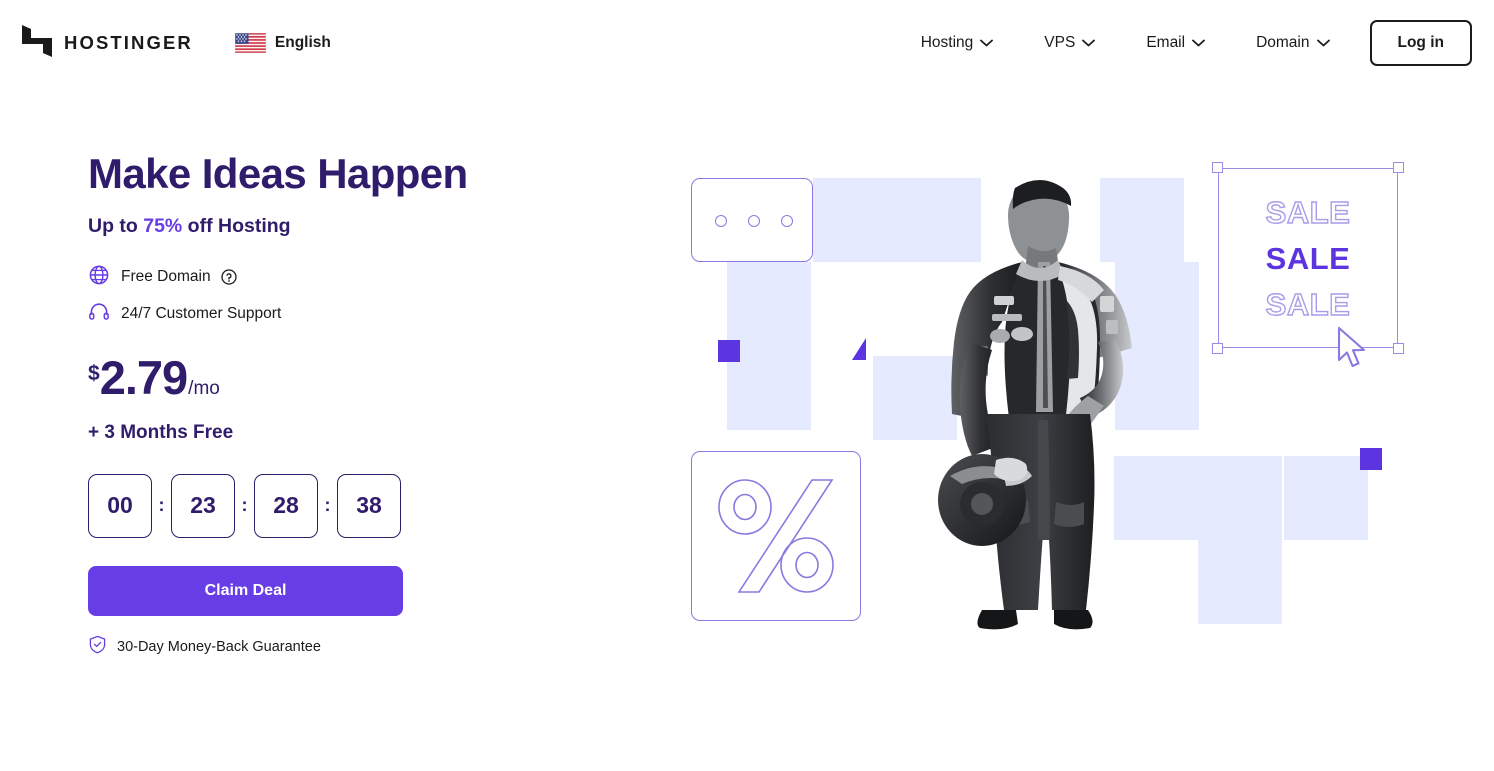 Image resolution: width=1494 pixels, height=771 pixels. I want to click on feature-customer-support: 24/7 Customer Support, so click(348, 314).